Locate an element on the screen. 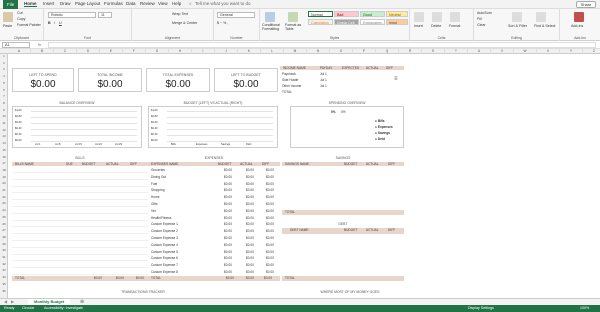 The width and height of the screenshot is (600, 312). conditional-formatting-icon is located at coordinates (270, 17).